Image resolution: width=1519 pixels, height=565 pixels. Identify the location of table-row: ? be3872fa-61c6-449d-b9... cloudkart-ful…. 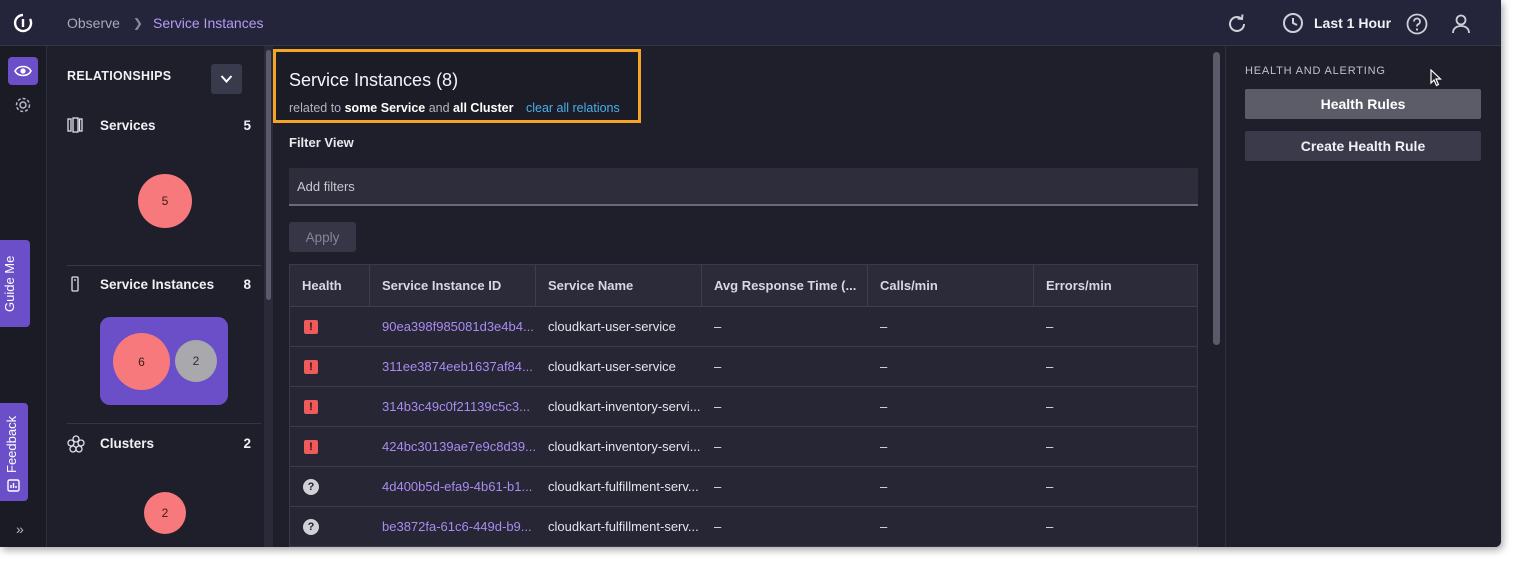
(743, 527).